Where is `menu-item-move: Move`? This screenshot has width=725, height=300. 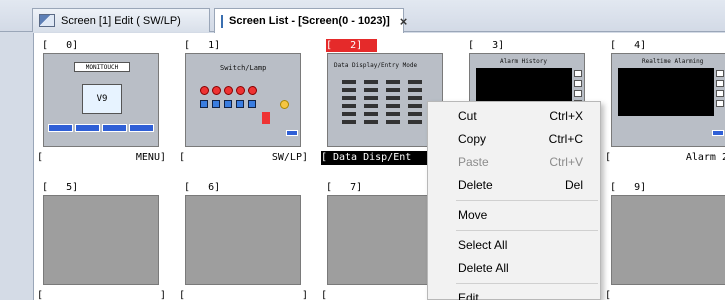 menu-item-move: Move is located at coordinates (514, 215).